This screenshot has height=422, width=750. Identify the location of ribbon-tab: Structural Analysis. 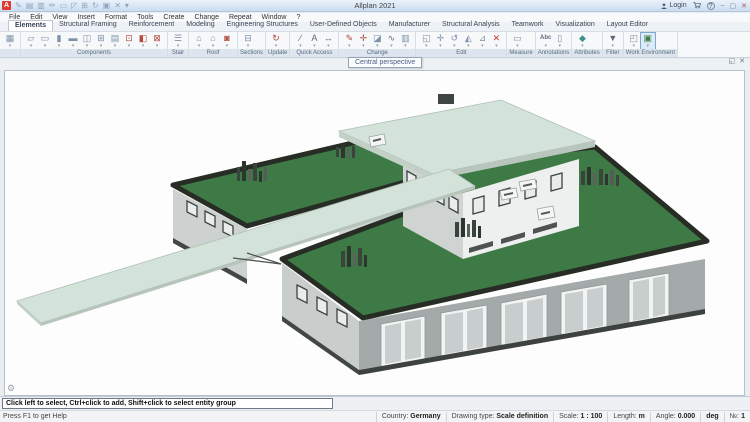
(471, 25).